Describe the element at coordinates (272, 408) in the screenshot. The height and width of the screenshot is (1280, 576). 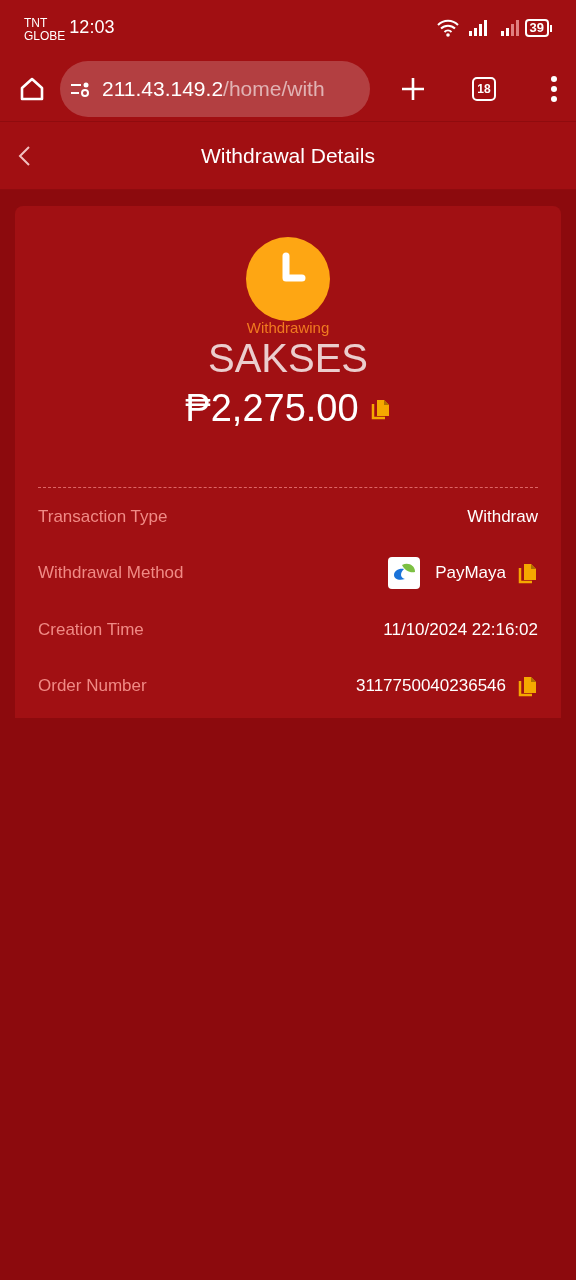
I see `amount: ₱2,275.00` at that location.